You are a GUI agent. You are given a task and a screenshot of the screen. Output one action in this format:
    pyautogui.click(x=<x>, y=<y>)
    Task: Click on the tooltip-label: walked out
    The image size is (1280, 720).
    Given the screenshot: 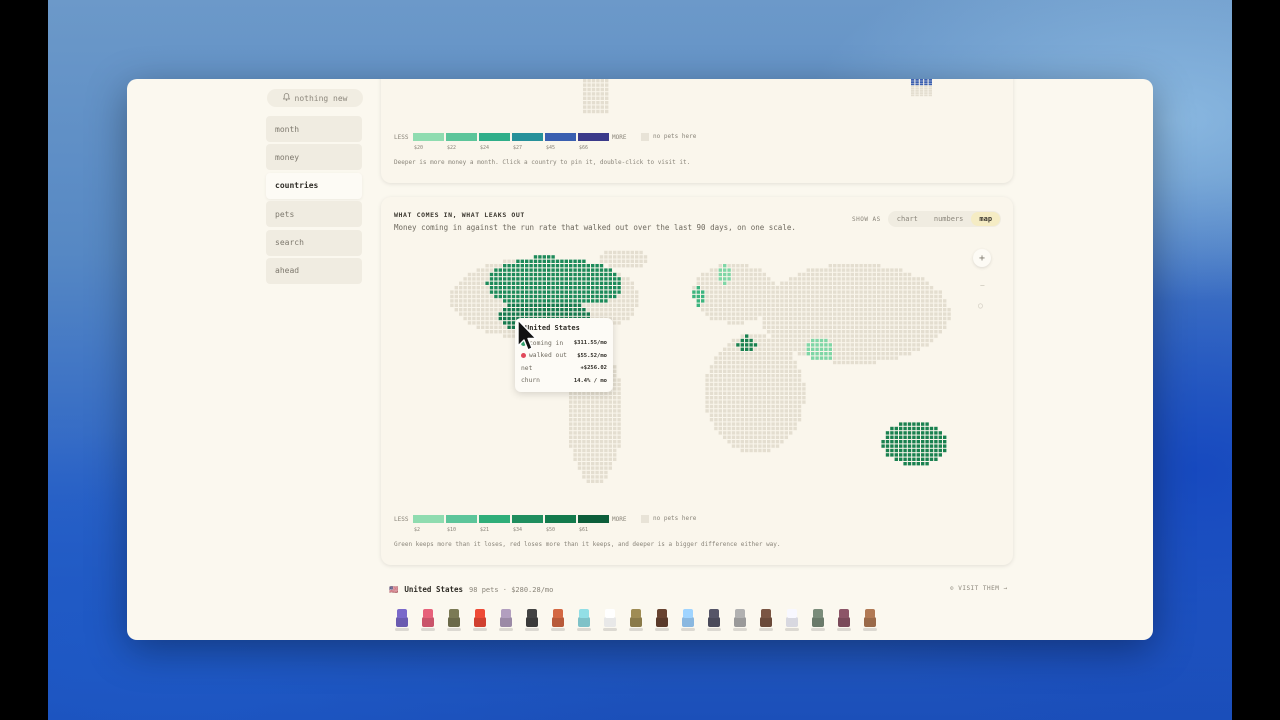 What is the action you would take?
    pyautogui.click(x=548, y=356)
    